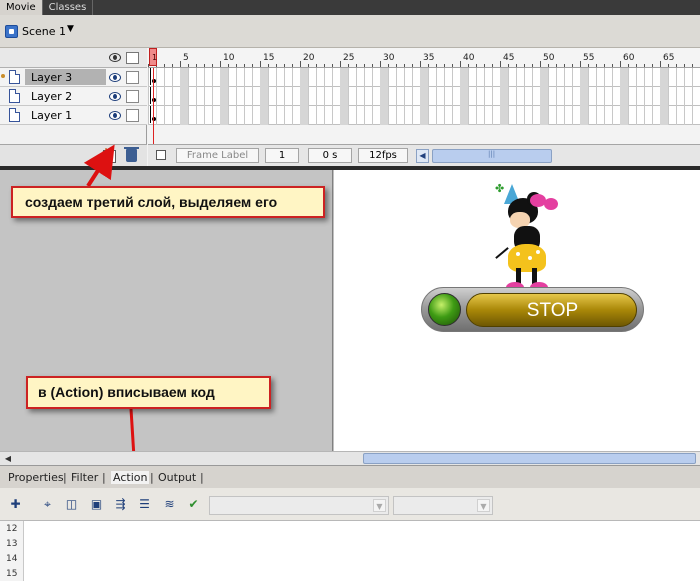  I want to click on callout-action-code: в (Action) вписываем код, so click(148, 392).